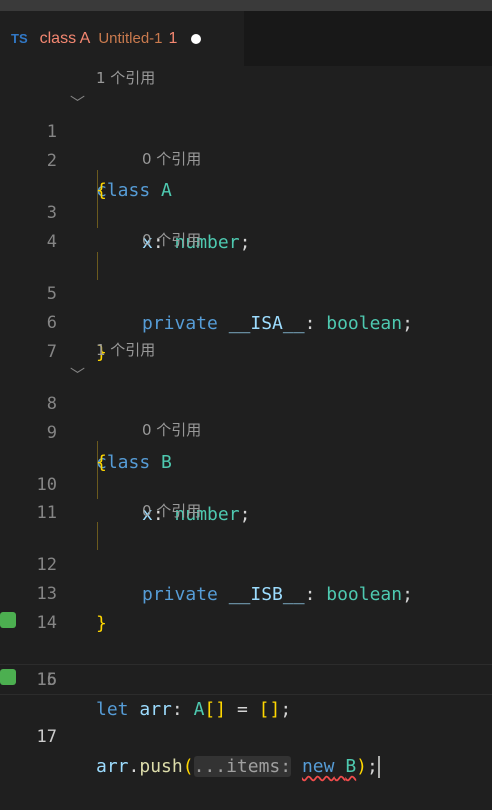 Image resolution: width=492 pixels, height=810 pixels. I want to click on code-line: 15 let arr: A[] = [];, so click(246, 664).